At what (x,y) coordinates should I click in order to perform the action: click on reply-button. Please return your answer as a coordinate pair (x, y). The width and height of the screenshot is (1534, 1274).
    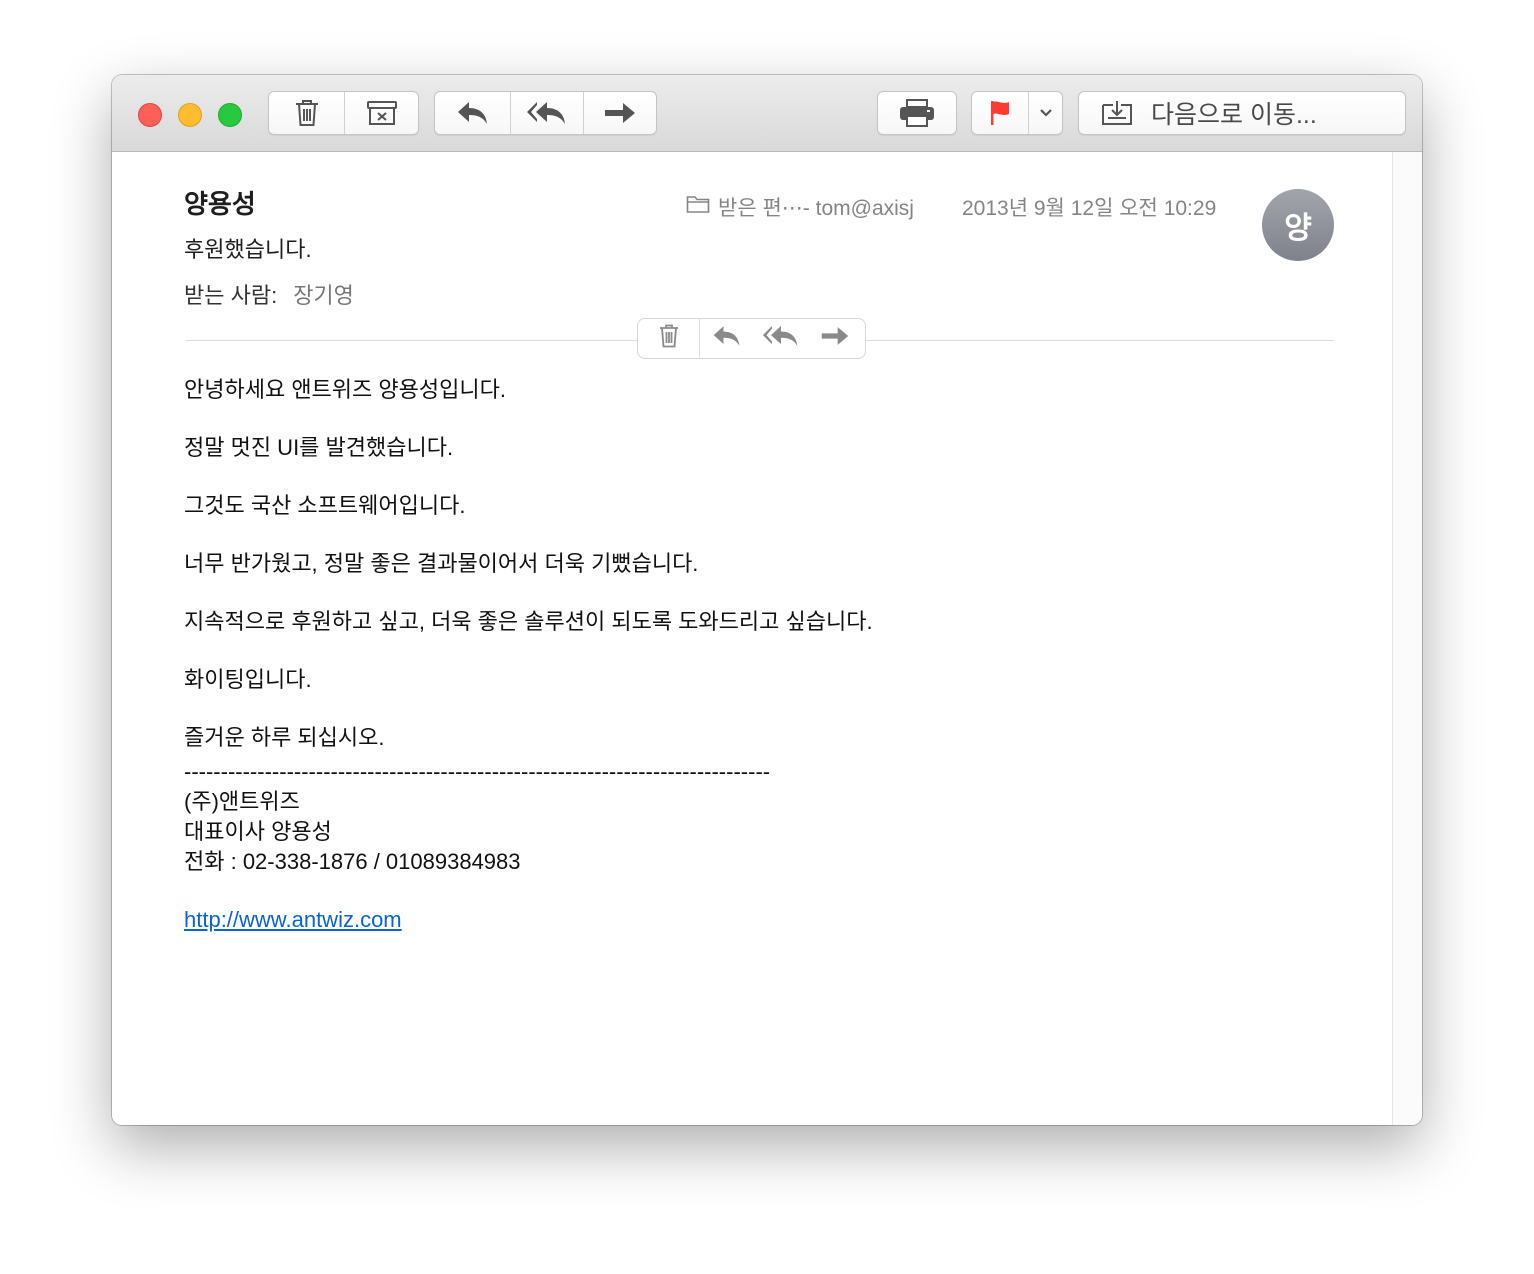
    Looking at the image, I should click on (472, 113).